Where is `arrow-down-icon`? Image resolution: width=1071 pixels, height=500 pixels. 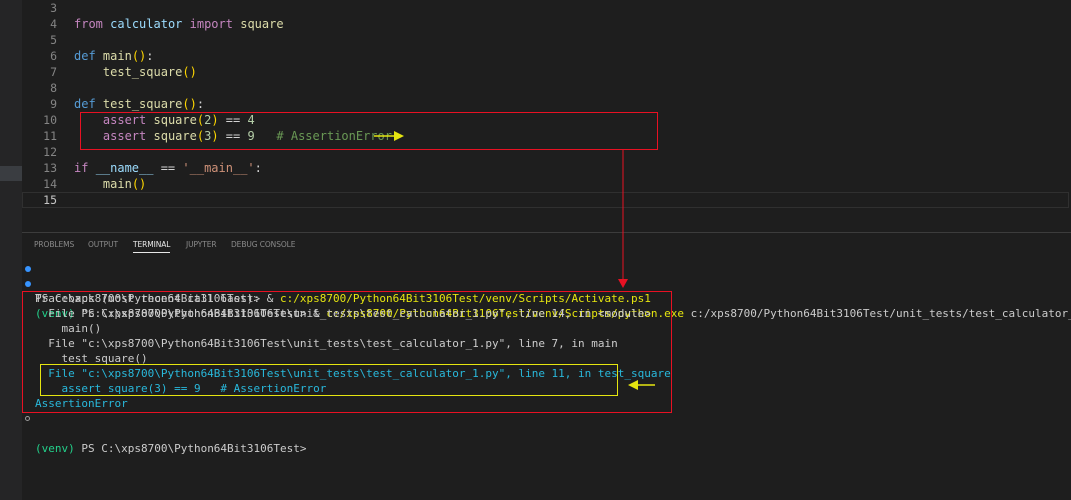
arrow-down-icon is located at coordinates (623, 219).